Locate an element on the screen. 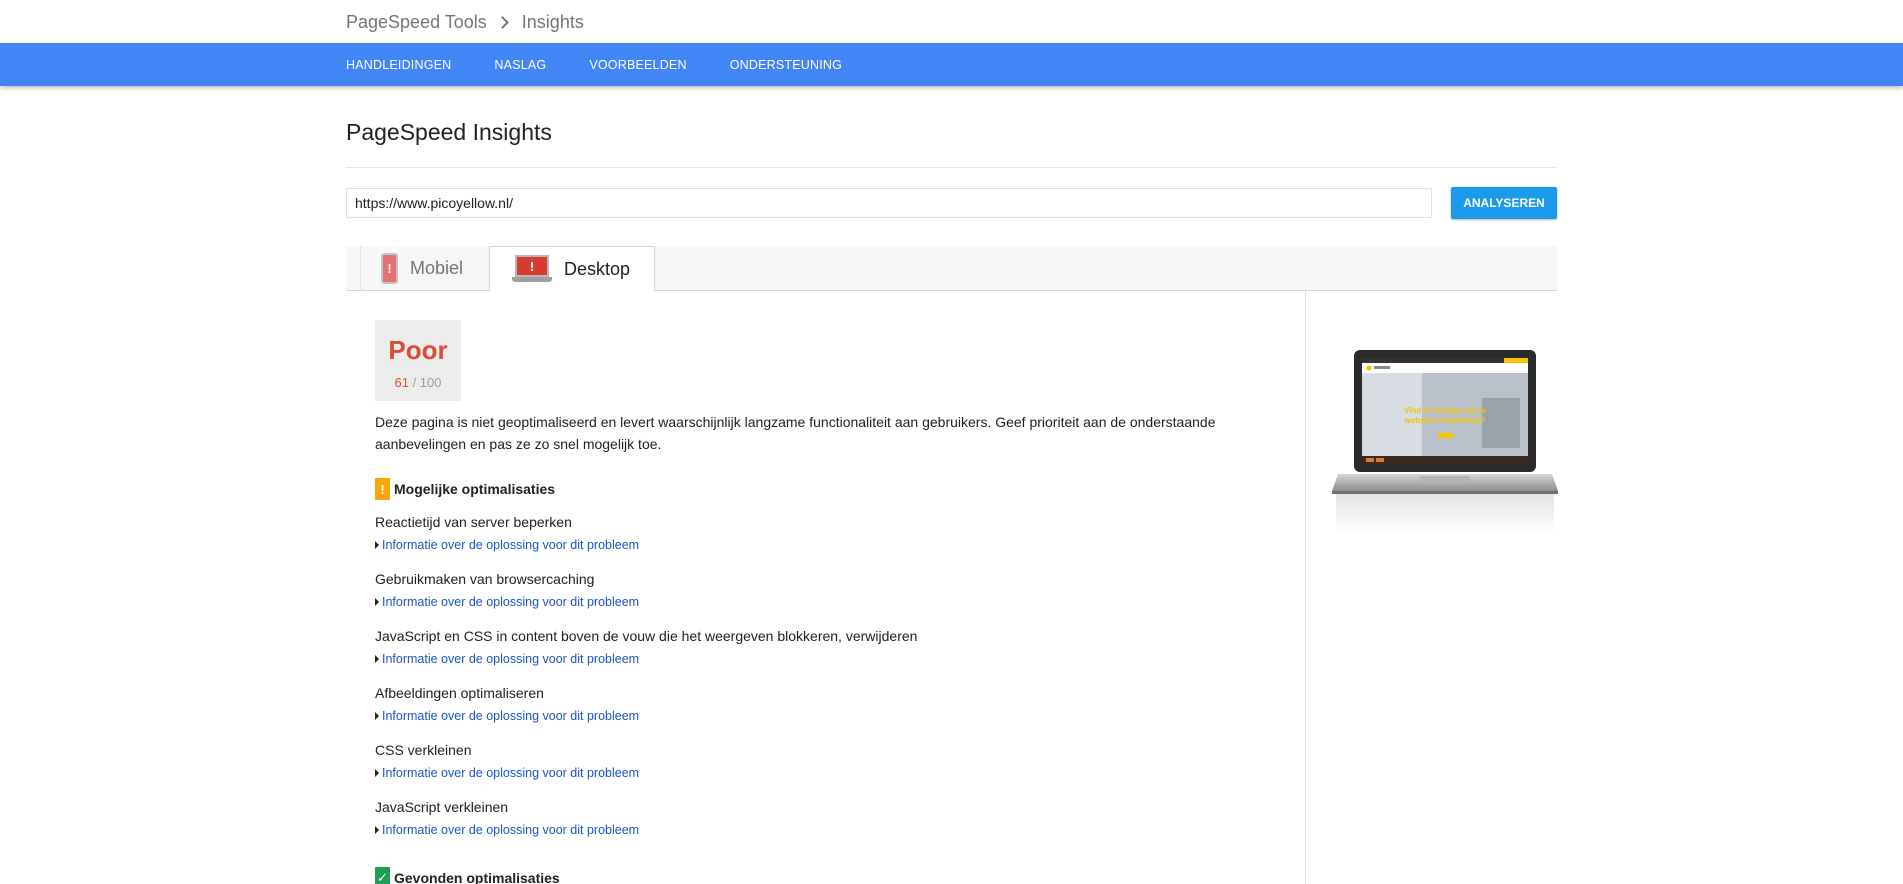  tab-mobile-label: Mobiel is located at coordinates (437, 268).